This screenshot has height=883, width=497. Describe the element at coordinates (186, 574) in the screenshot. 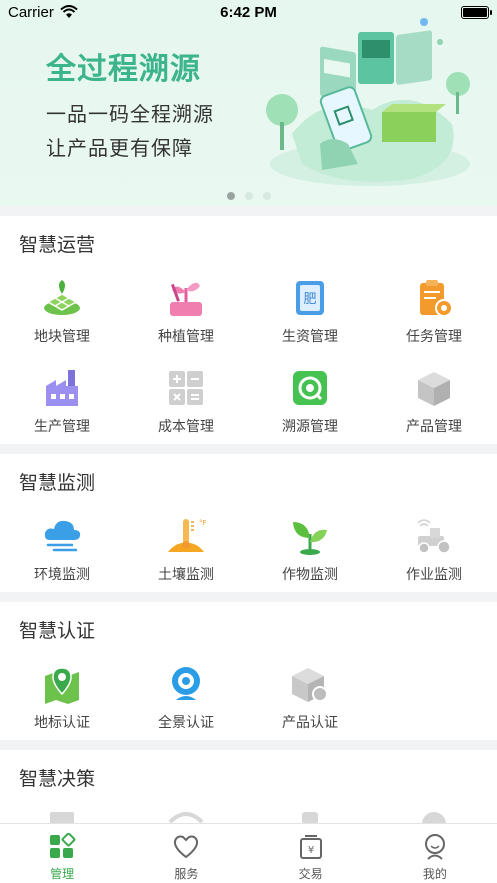

I see `grid-item-label: 土壤监测` at that location.